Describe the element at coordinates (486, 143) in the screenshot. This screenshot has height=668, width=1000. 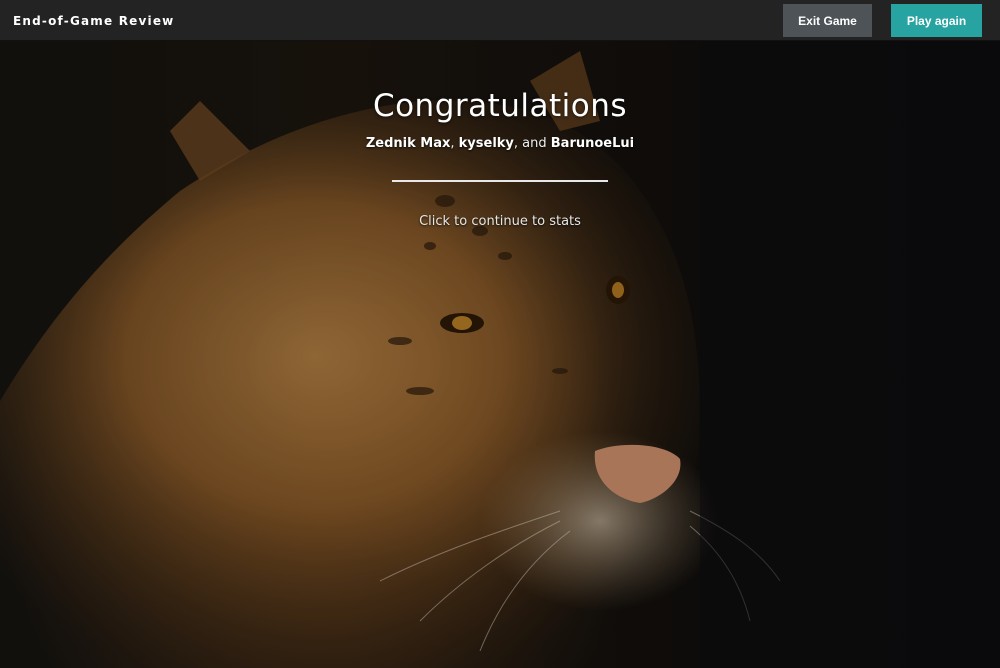
I see `player-name: kyselky` at that location.